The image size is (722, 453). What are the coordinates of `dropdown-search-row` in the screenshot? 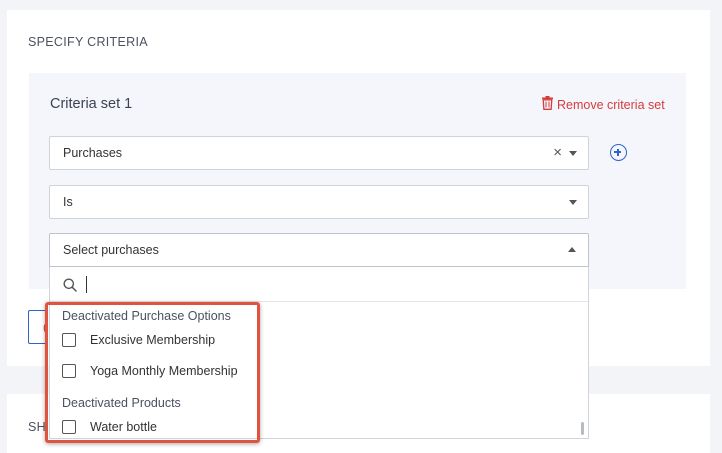 It's located at (319, 284).